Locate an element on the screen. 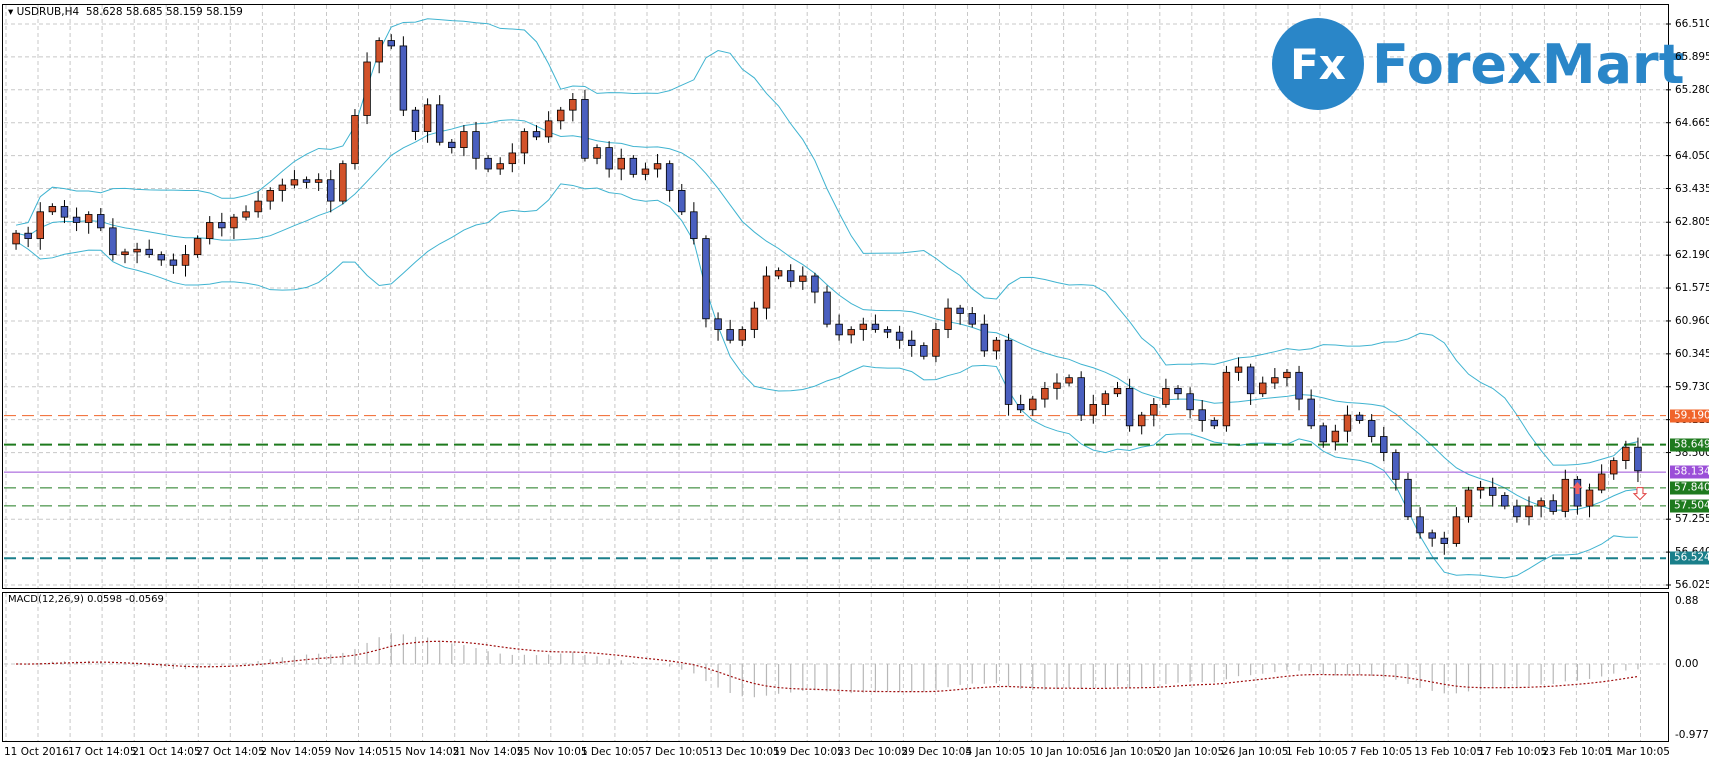 The width and height of the screenshot is (1709, 762). time-axis-label: 10 Jan 10:05 is located at coordinates (1063, 752).